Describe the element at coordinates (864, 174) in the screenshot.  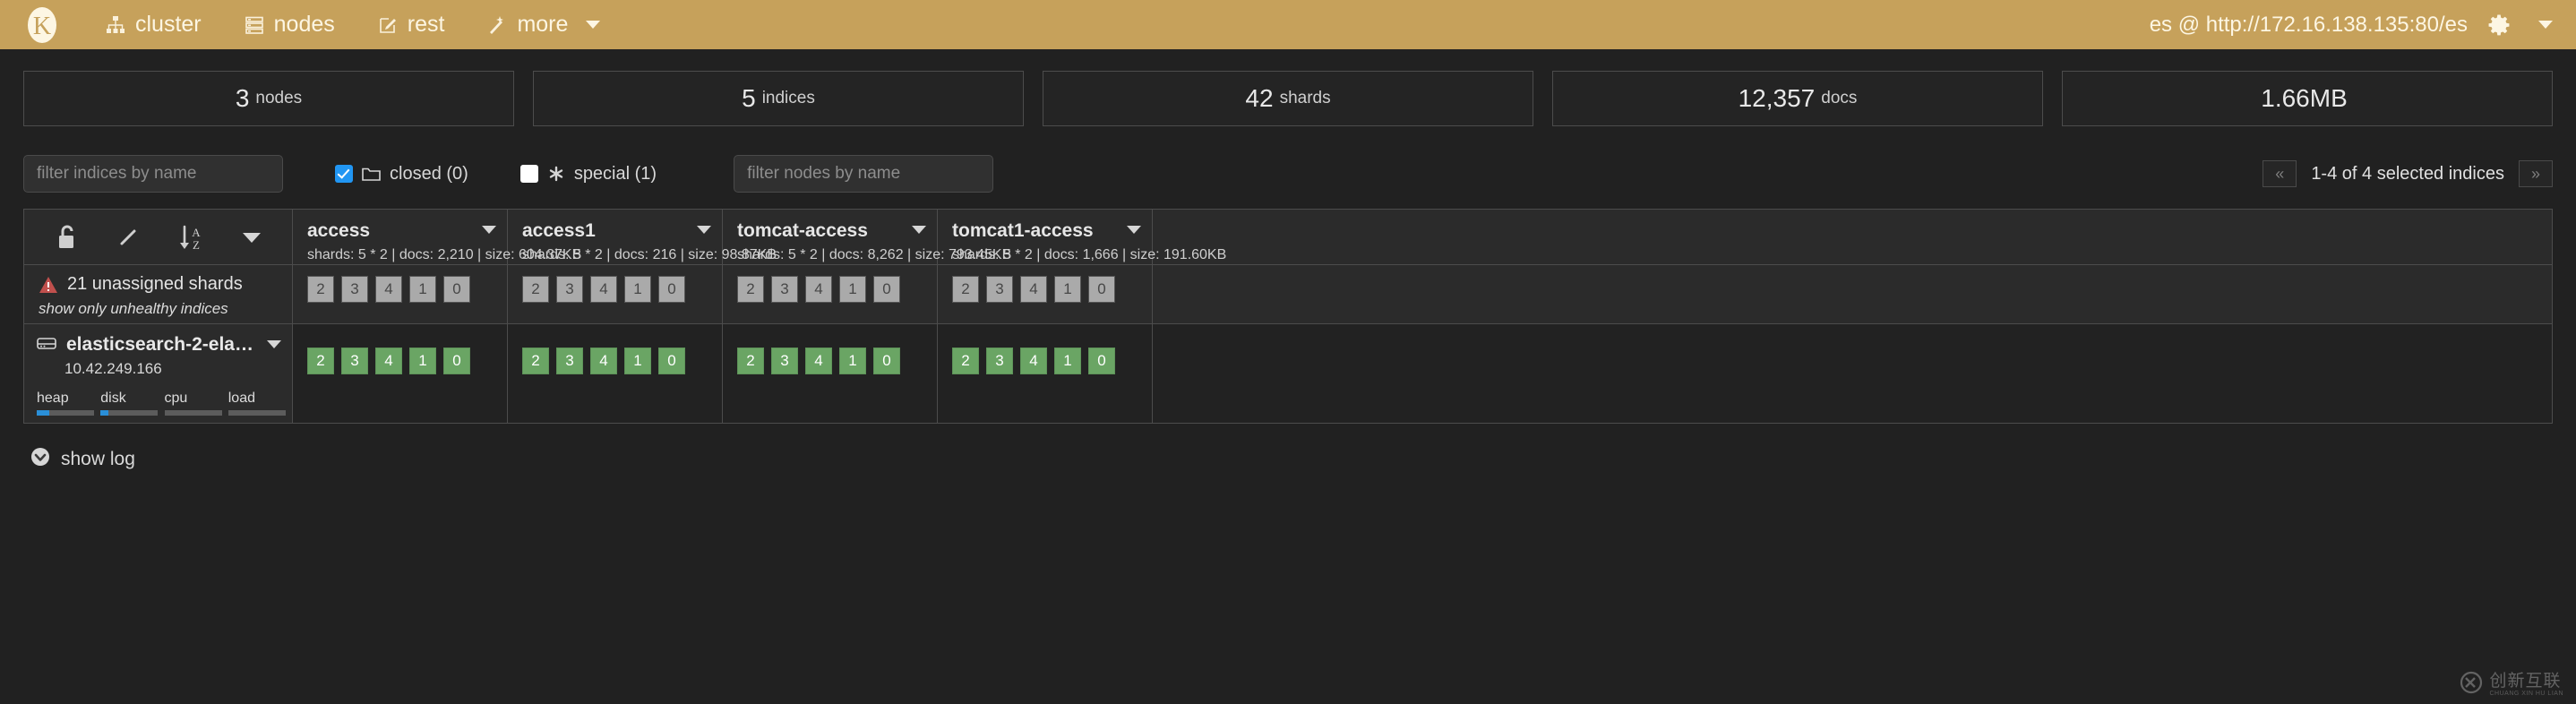
I see `filter-nodes-input` at that location.